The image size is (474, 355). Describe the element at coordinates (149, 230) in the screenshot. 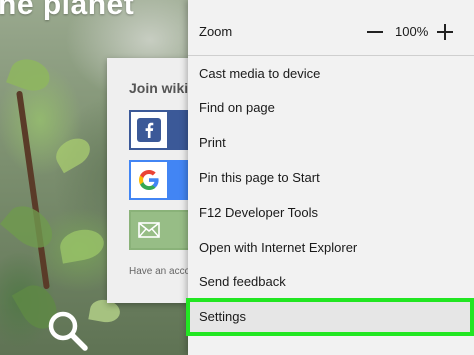

I see `email-icon` at that location.